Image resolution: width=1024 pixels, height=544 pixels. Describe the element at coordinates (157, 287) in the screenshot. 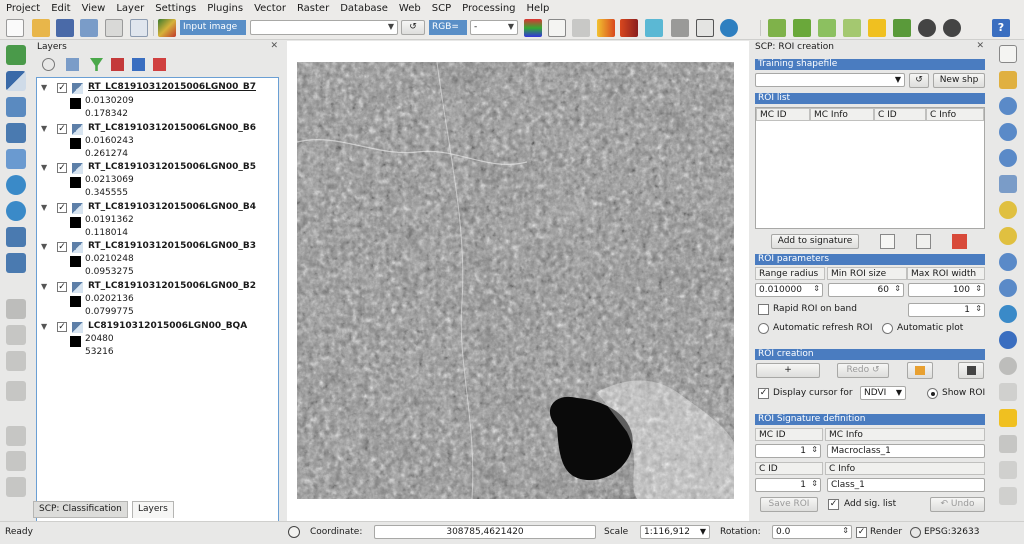

I see `layer-item: ▼ ✓ RT_LC81910312015006LGN00_B2` at that location.